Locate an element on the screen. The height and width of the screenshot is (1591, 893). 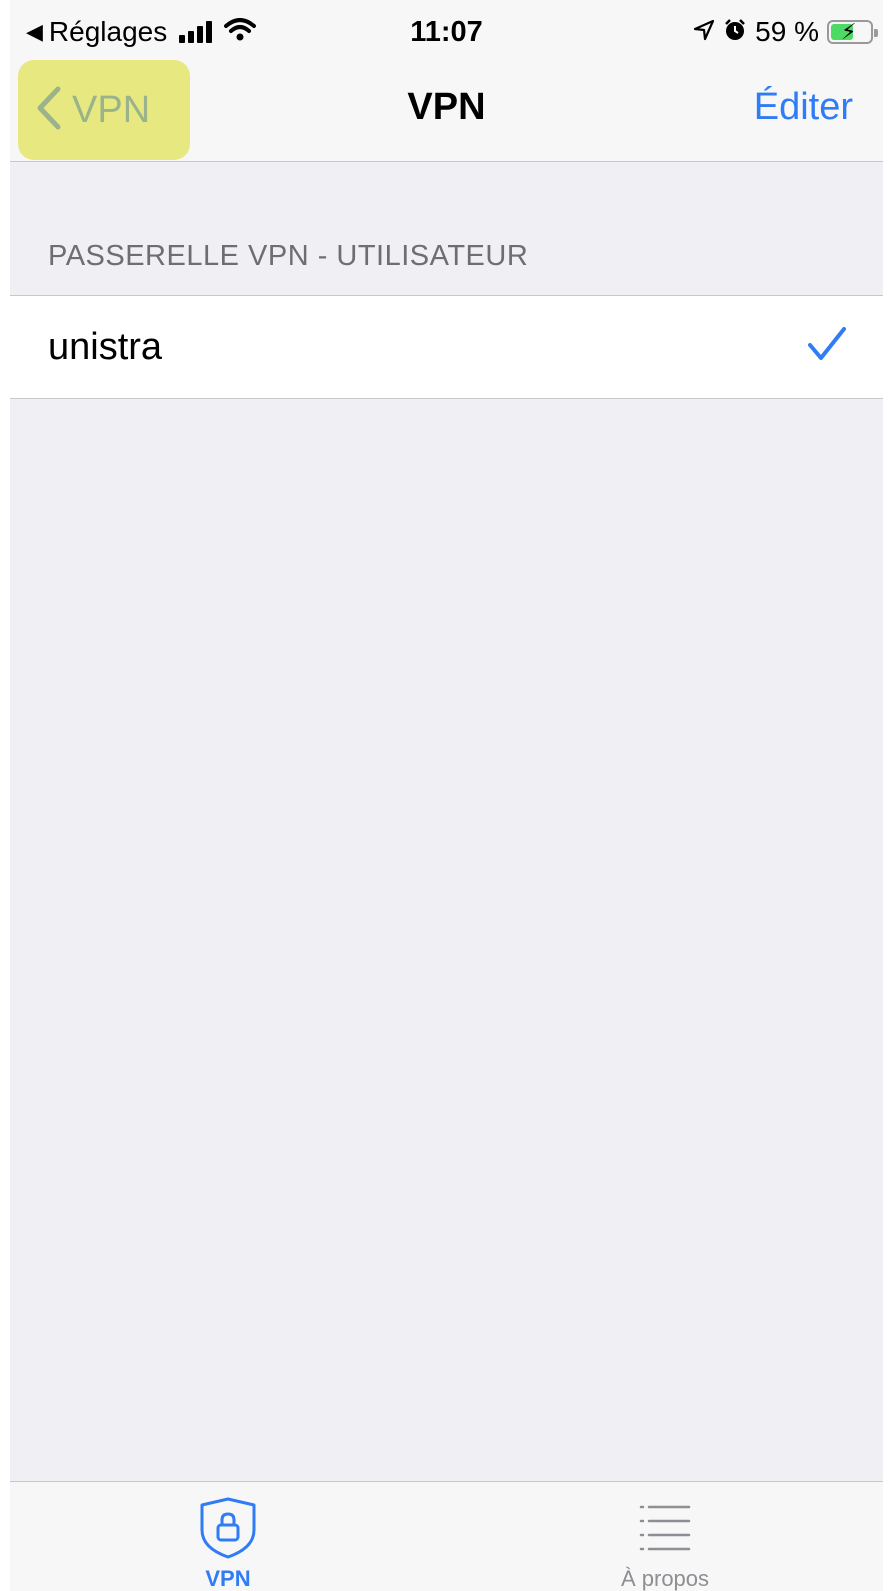
status-bar-right: 59 % ⚡ is located at coordinates (785, 32).